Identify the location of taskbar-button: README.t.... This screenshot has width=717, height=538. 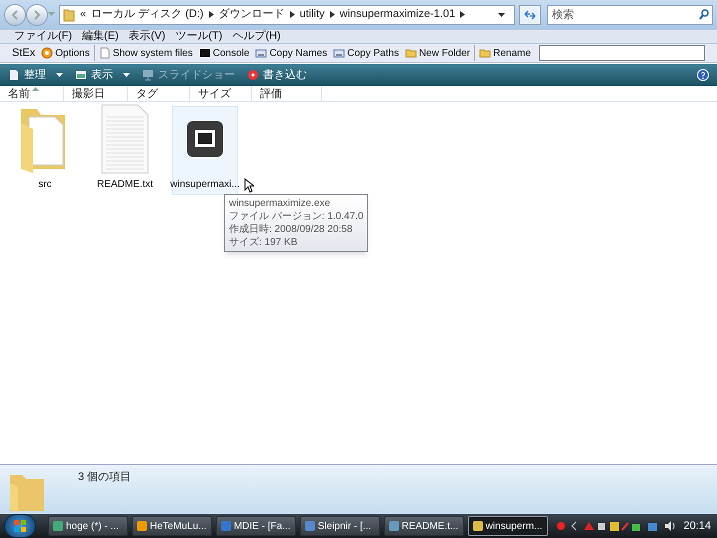
(424, 526).